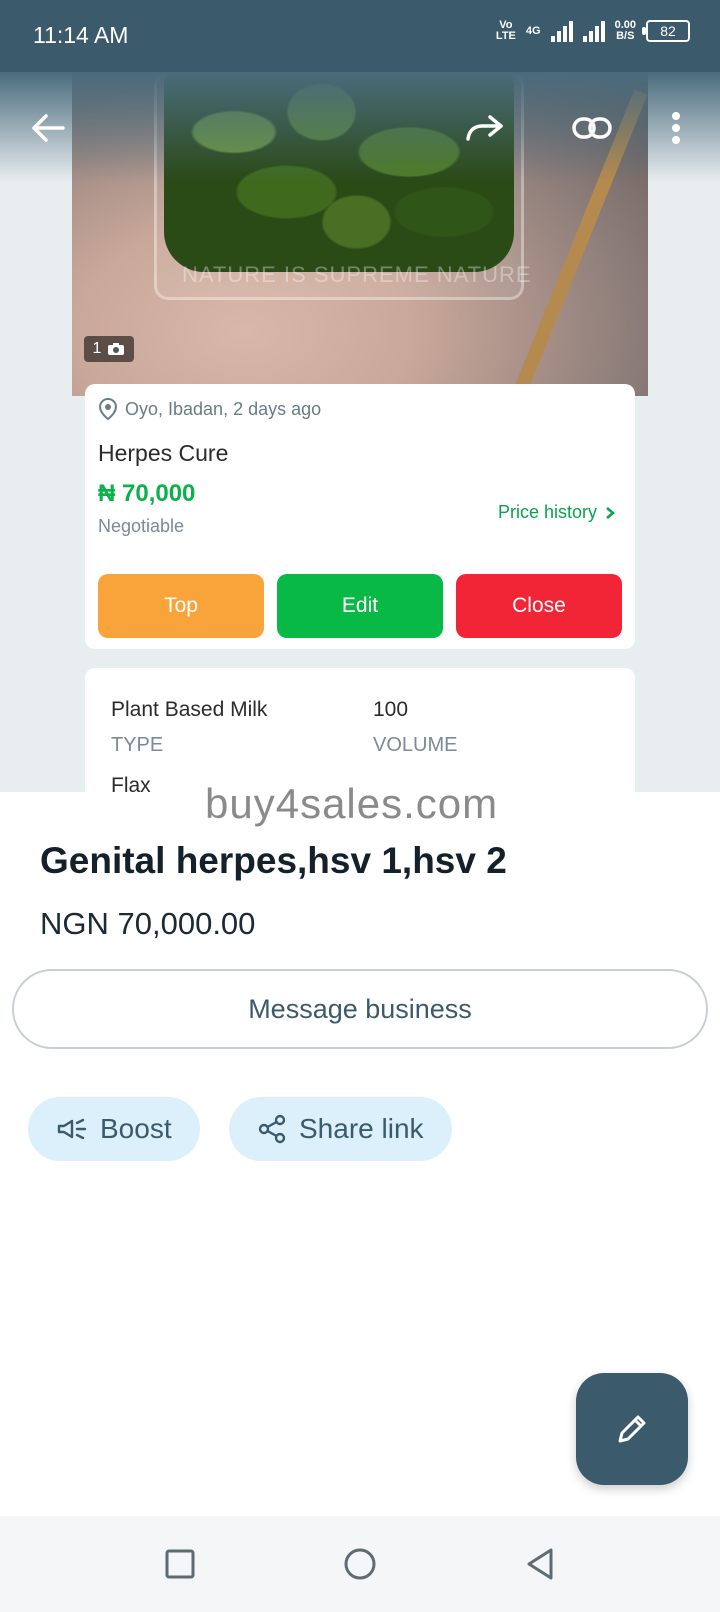 The height and width of the screenshot is (1612, 720). What do you see at coordinates (357, 274) in the screenshot?
I see `photo-watermark: NATURE IS SUPREME NATURE` at bounding box center [357, 274].